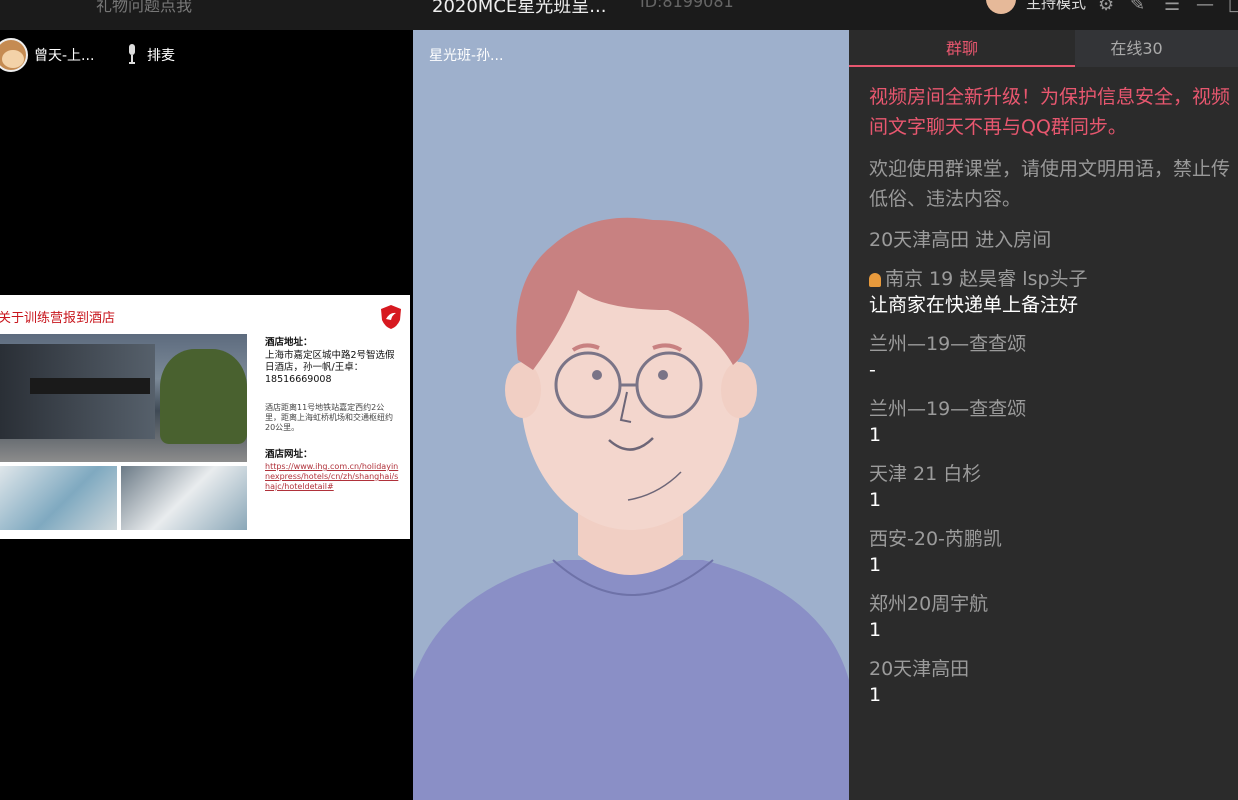 This screenshot has width=1238, height=800. Describe the element at coordinates (1137, 7) in the screenshot. I see `edit-icon: ✎` at that location.